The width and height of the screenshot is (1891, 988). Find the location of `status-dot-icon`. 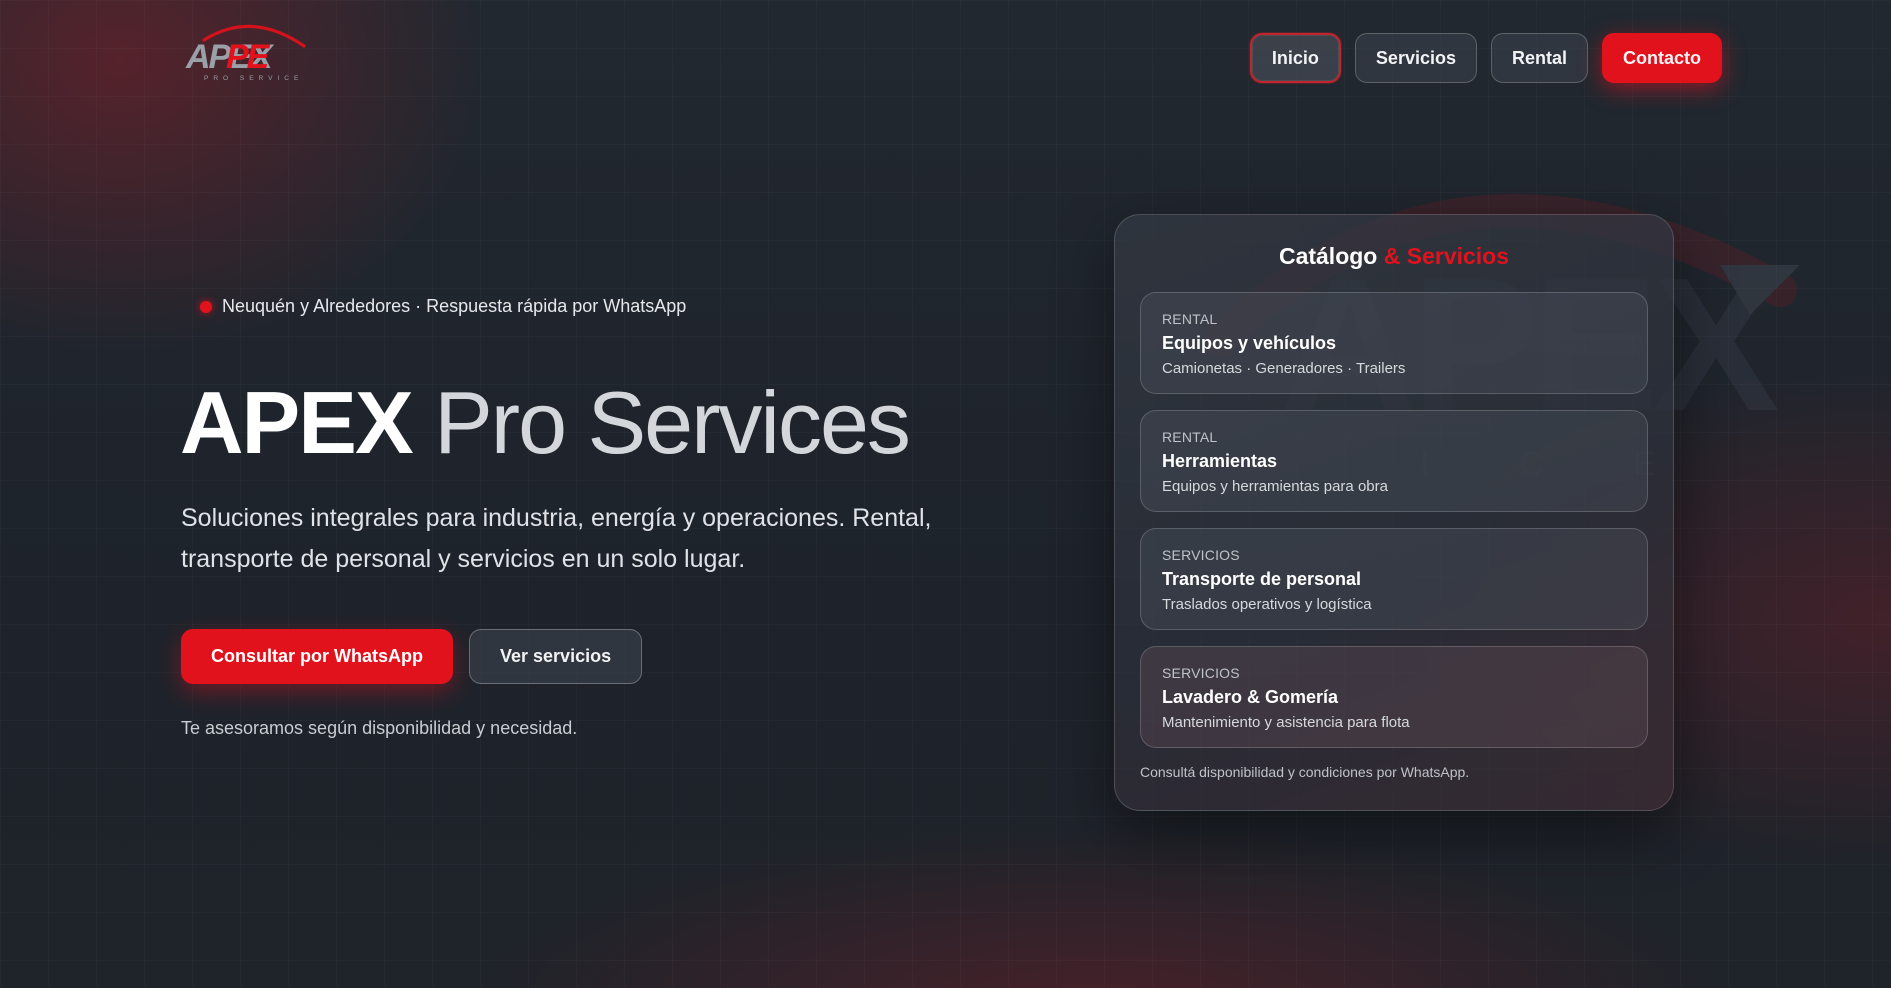

status-dot-icon is located at coordinates (206, 306).